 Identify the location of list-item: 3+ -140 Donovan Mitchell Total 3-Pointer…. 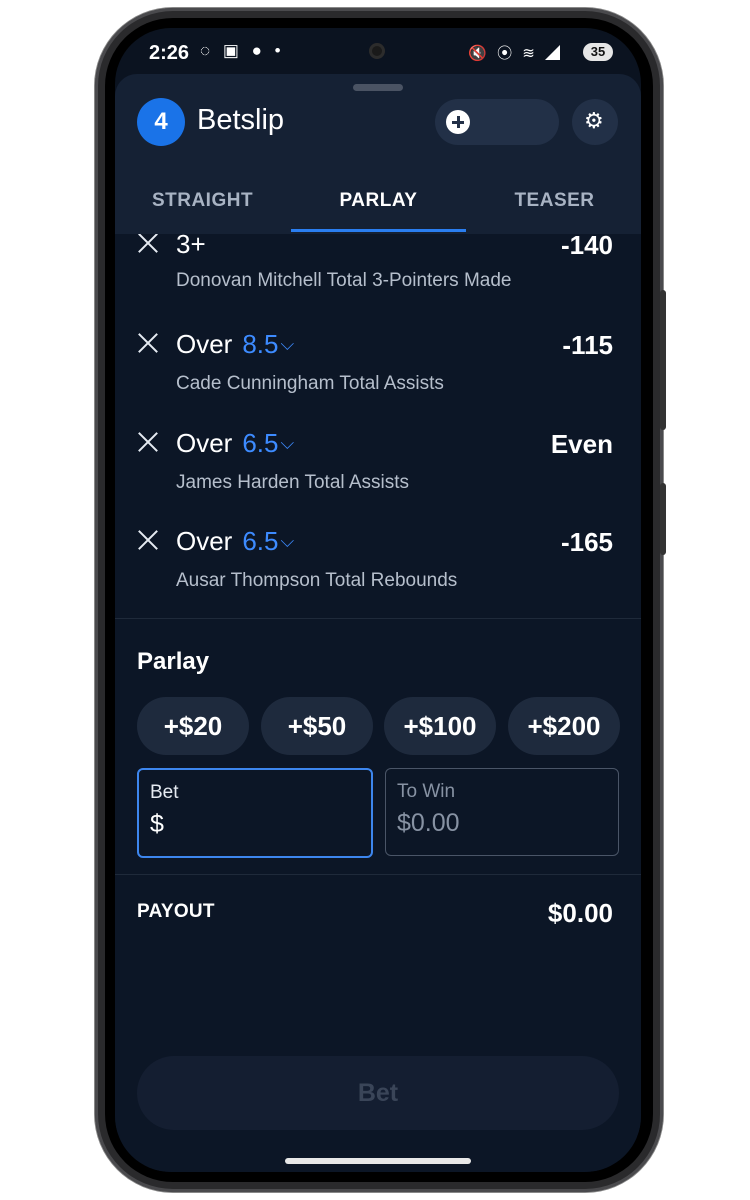
(378, 282).